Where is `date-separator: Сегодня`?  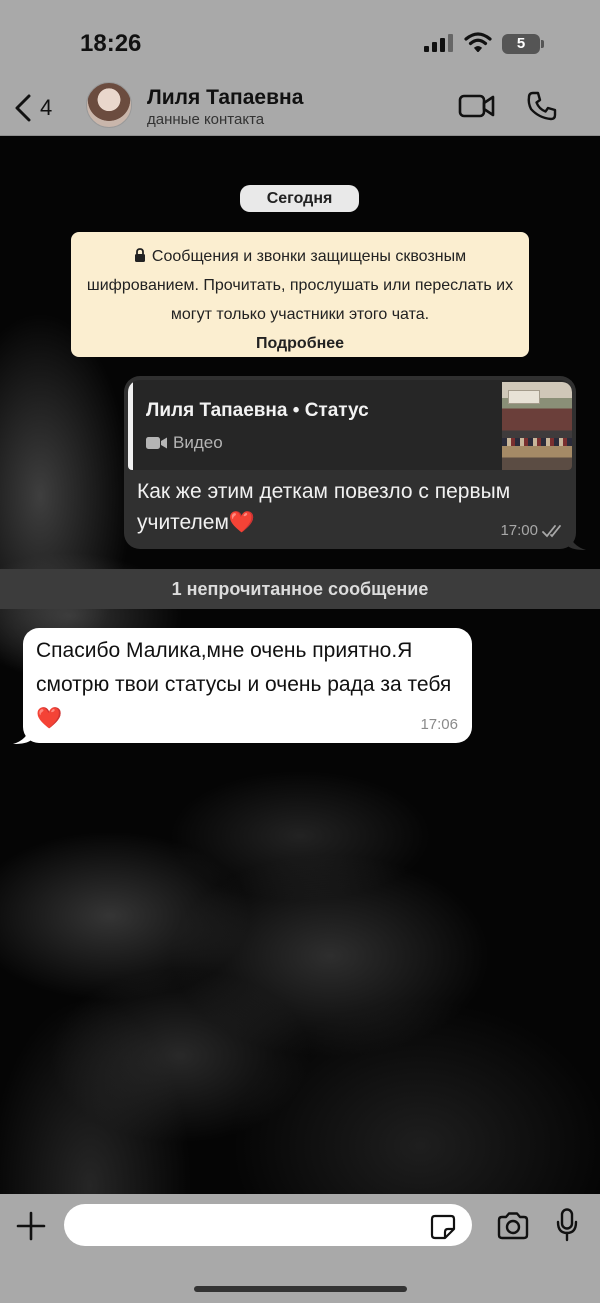
date-separator: Сегодня is located at coordinates (299, 198).